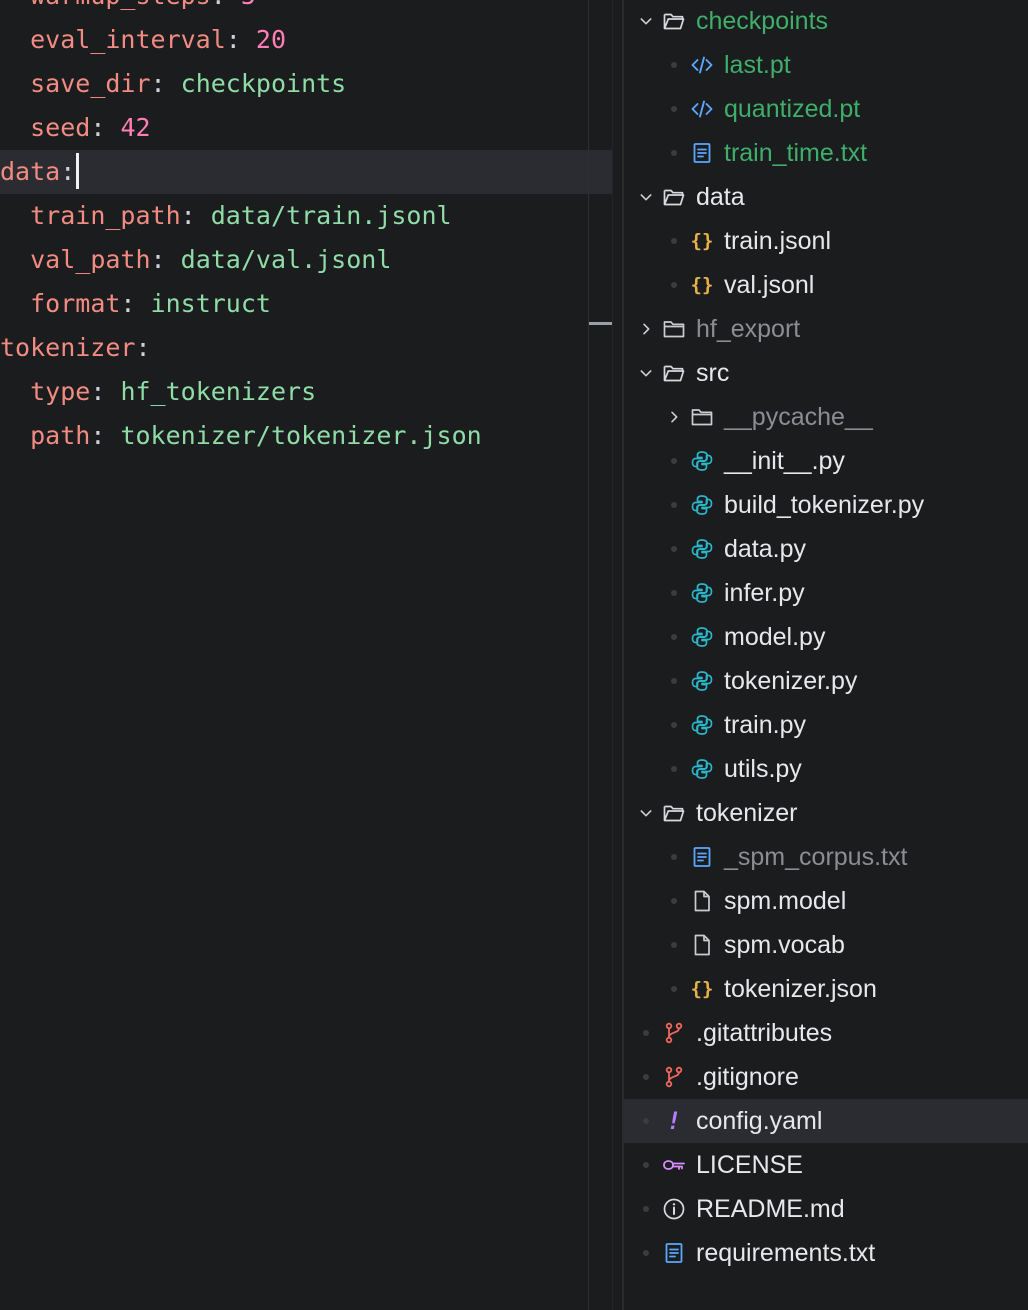 This screenshot has width=1028, height=1310. I want to click on tree-file-build-tokenizer-py: build_tokenizer.py, so click(826, 505).